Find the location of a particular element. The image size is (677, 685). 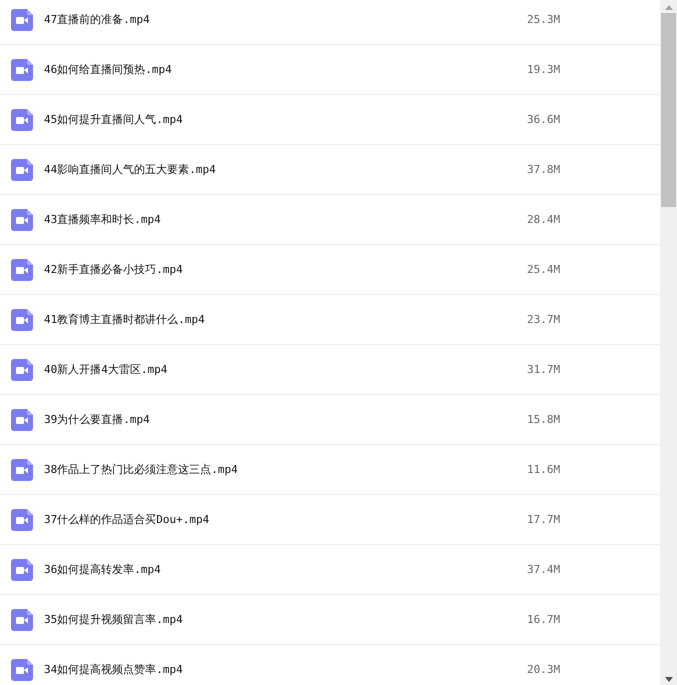

scrollbar-thumb is located at coordinates (668, 110).